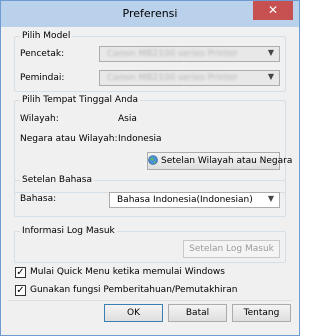  I want to click on dialog-footer: OK Batal Tentang, so click(150, 313).